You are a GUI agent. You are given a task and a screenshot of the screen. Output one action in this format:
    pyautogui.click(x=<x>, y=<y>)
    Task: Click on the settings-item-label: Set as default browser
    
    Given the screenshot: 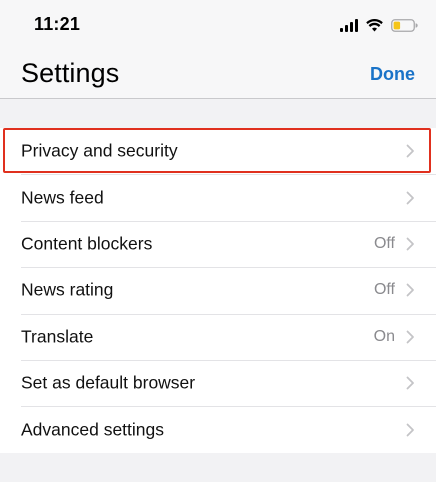 What is the action you would take?
    pyautogui.click(x=108, y=382)
    